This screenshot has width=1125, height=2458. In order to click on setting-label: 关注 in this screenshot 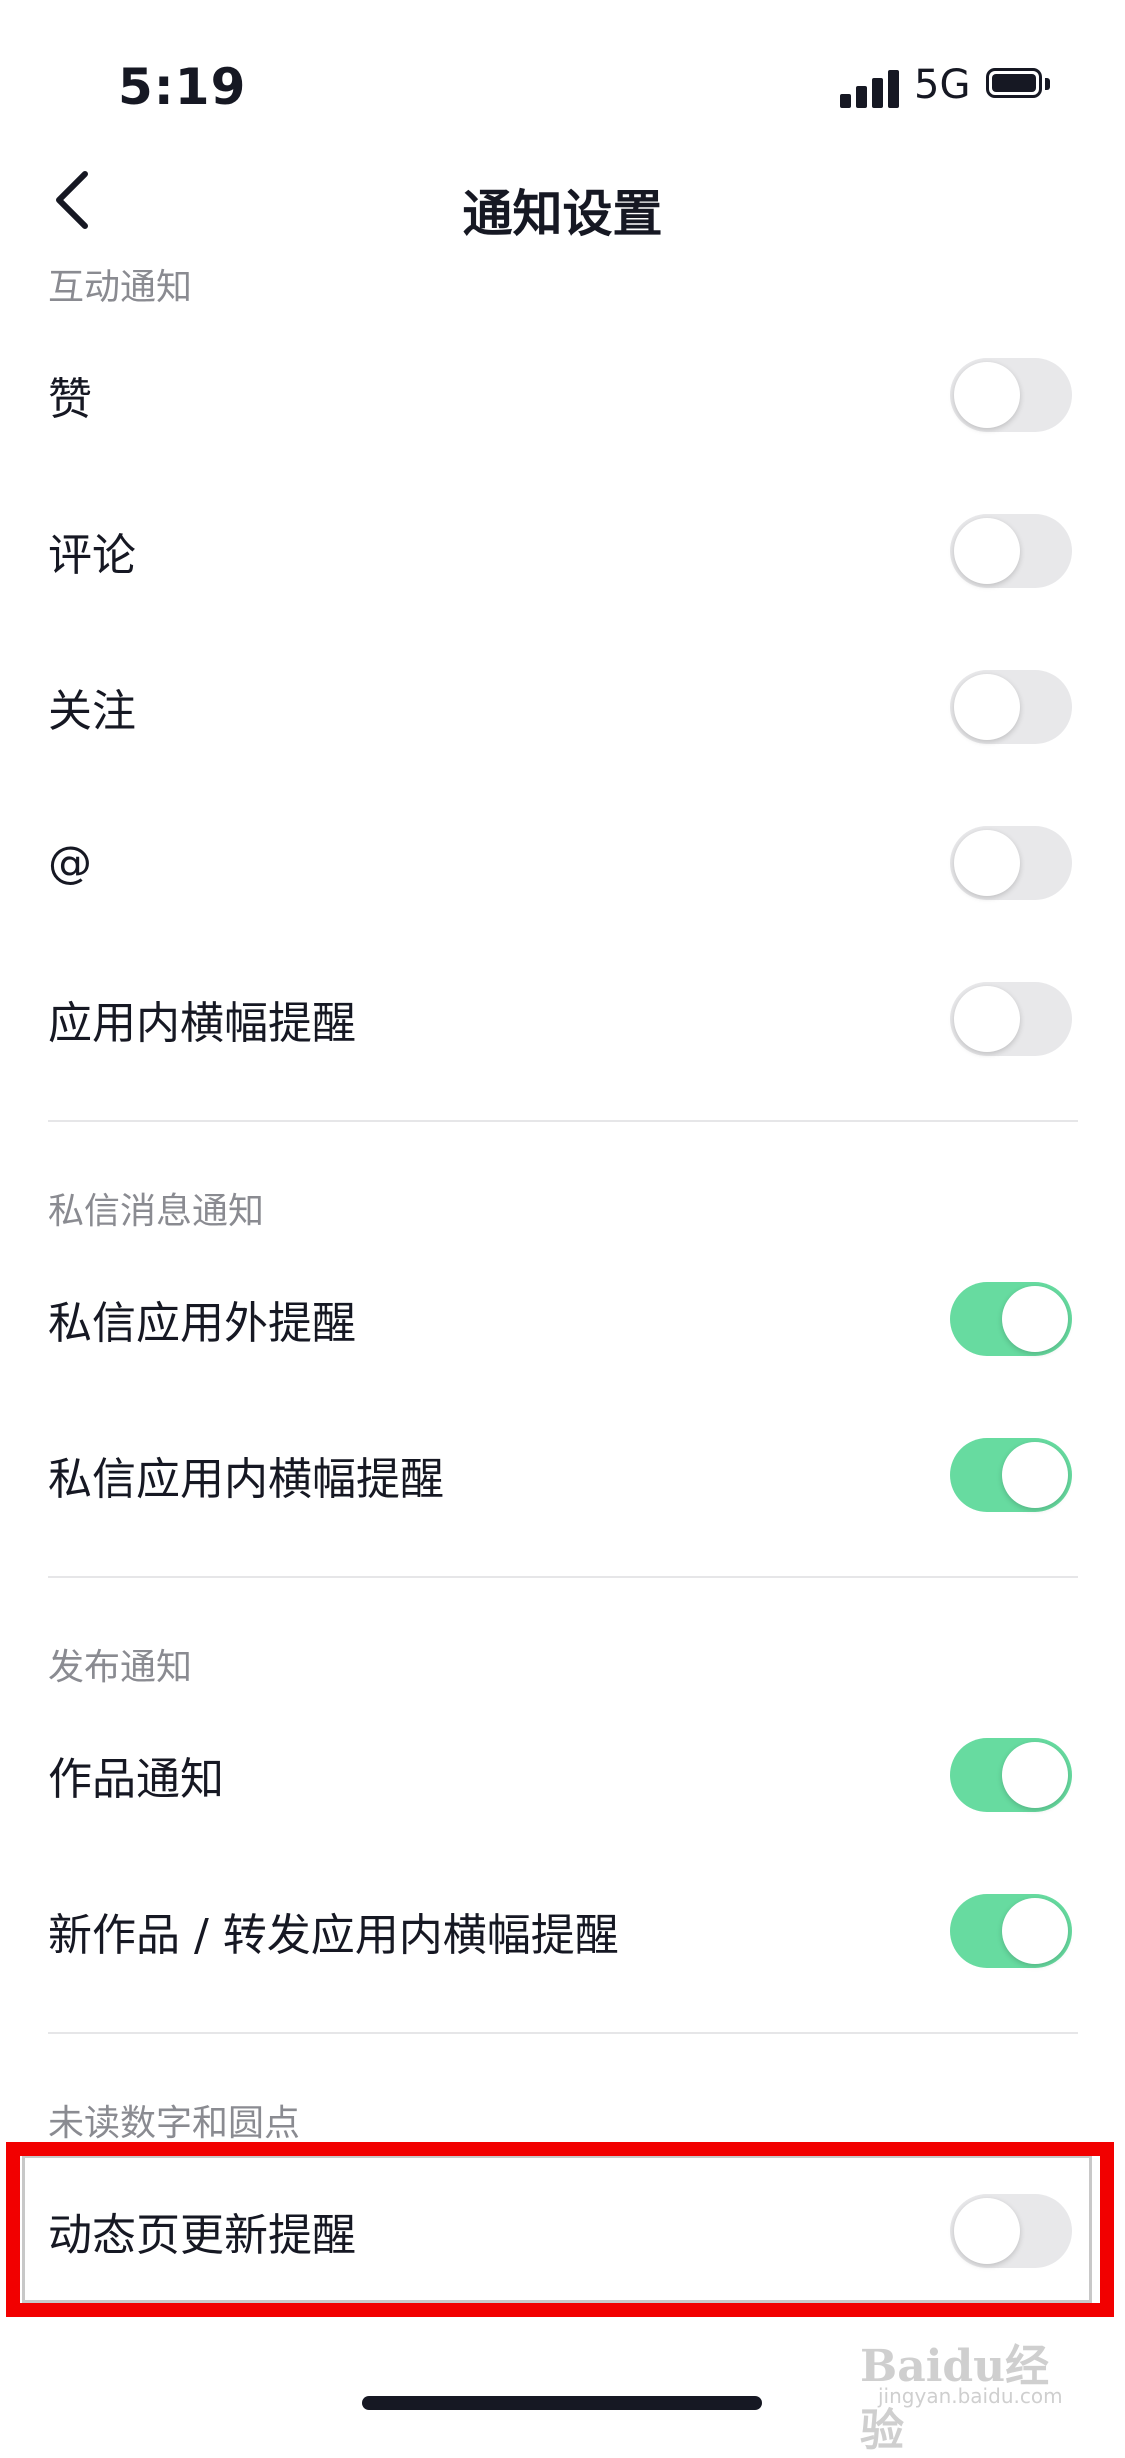, I will do `click(92, 711)`.